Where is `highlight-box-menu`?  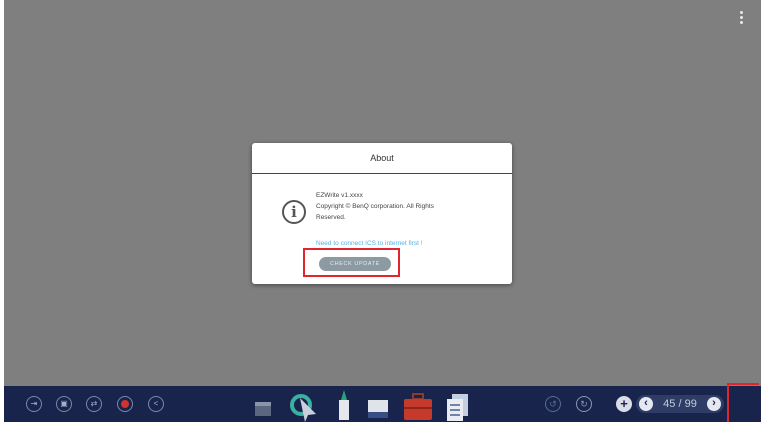 highlight-box-menu is located at coordinates (743, 402).